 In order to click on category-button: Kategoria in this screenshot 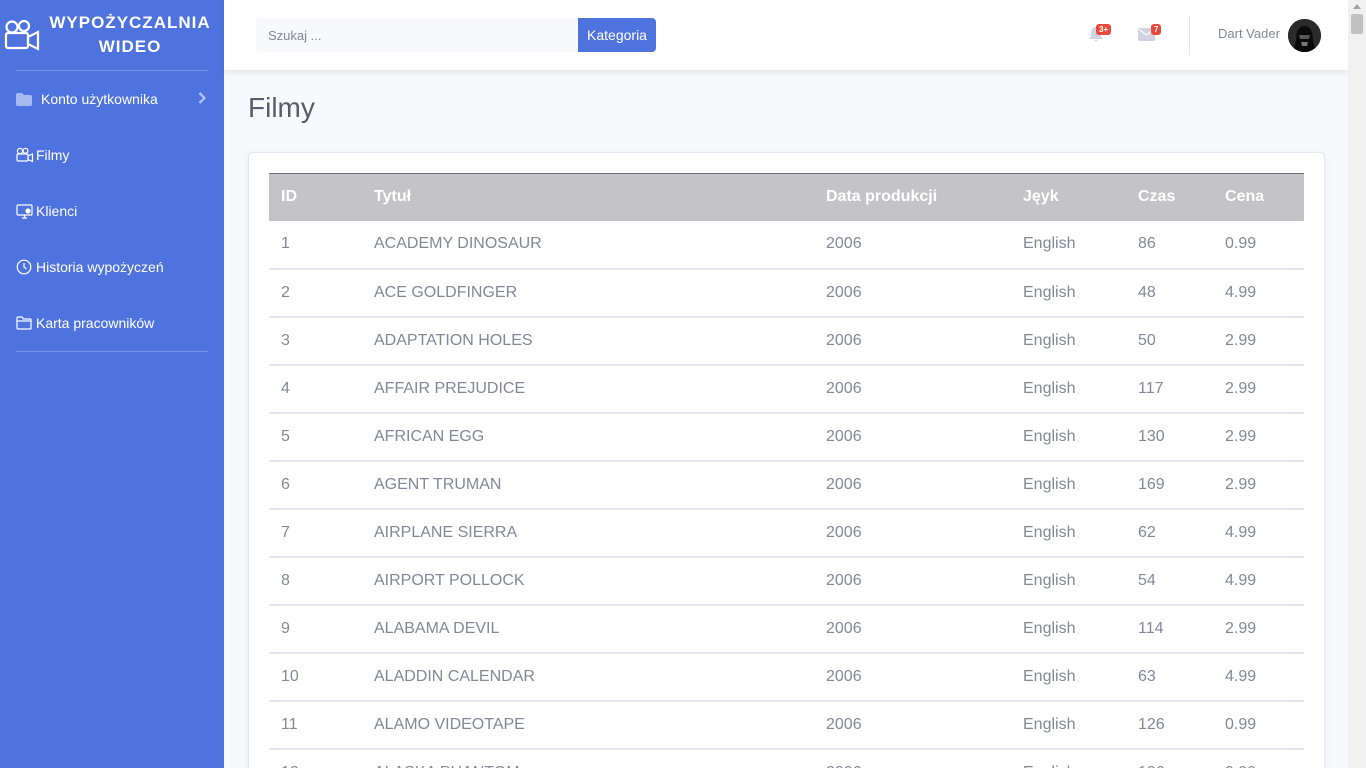, I will do `click(617, 35)`.